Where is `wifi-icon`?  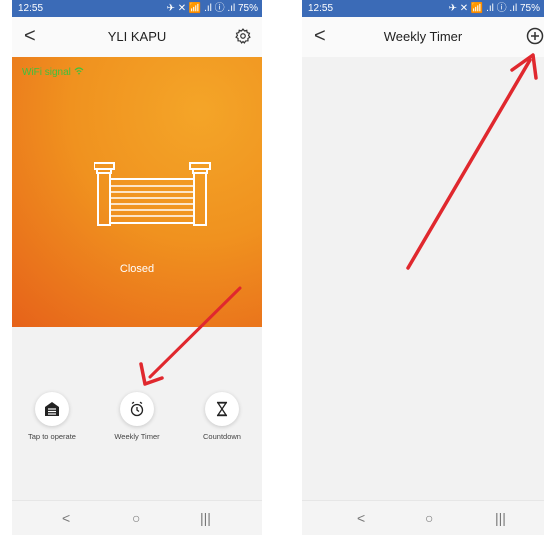 wifi-icon is located at coordinates (79, 72).